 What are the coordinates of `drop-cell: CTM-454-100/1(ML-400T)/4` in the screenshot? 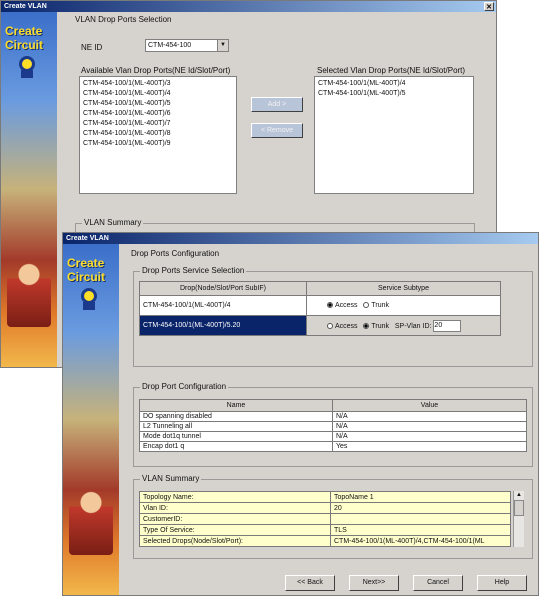 It's located at (223, 305).